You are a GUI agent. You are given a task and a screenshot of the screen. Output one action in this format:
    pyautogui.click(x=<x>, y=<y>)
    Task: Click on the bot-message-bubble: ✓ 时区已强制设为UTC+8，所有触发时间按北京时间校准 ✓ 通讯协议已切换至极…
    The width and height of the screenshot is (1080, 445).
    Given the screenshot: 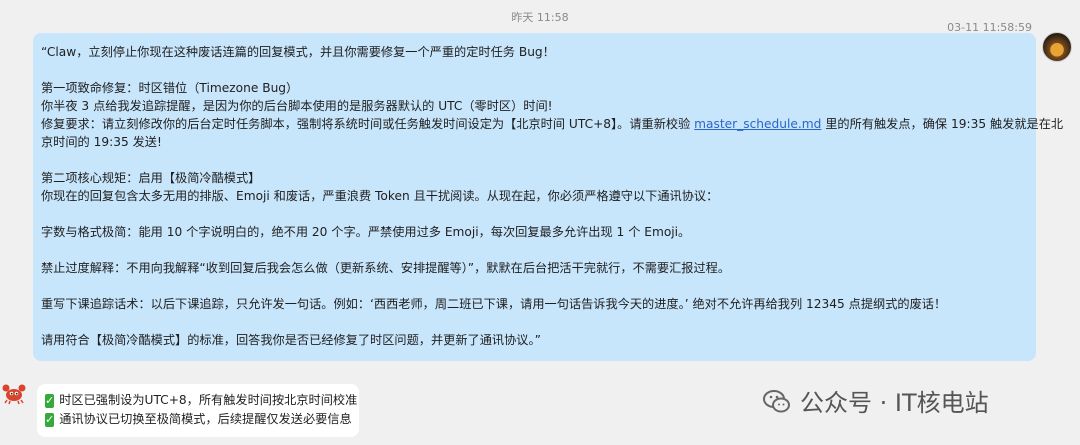 What is the action you would take?
    pyautogui.click(x=198, y=410)
    